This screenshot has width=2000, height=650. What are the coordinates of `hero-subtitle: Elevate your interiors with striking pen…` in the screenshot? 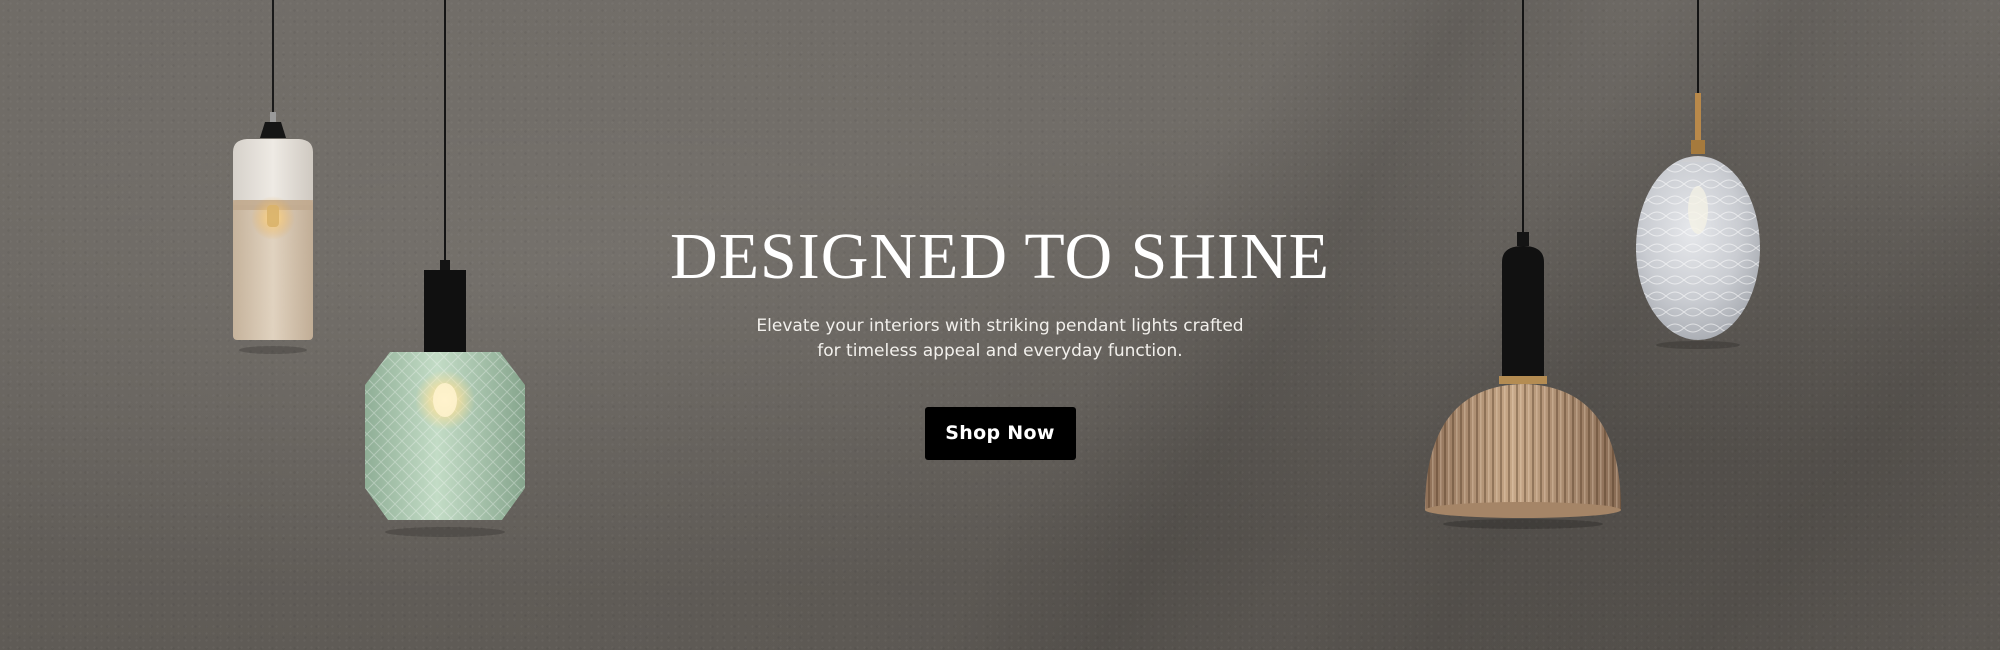 It's located at (1000, 339).